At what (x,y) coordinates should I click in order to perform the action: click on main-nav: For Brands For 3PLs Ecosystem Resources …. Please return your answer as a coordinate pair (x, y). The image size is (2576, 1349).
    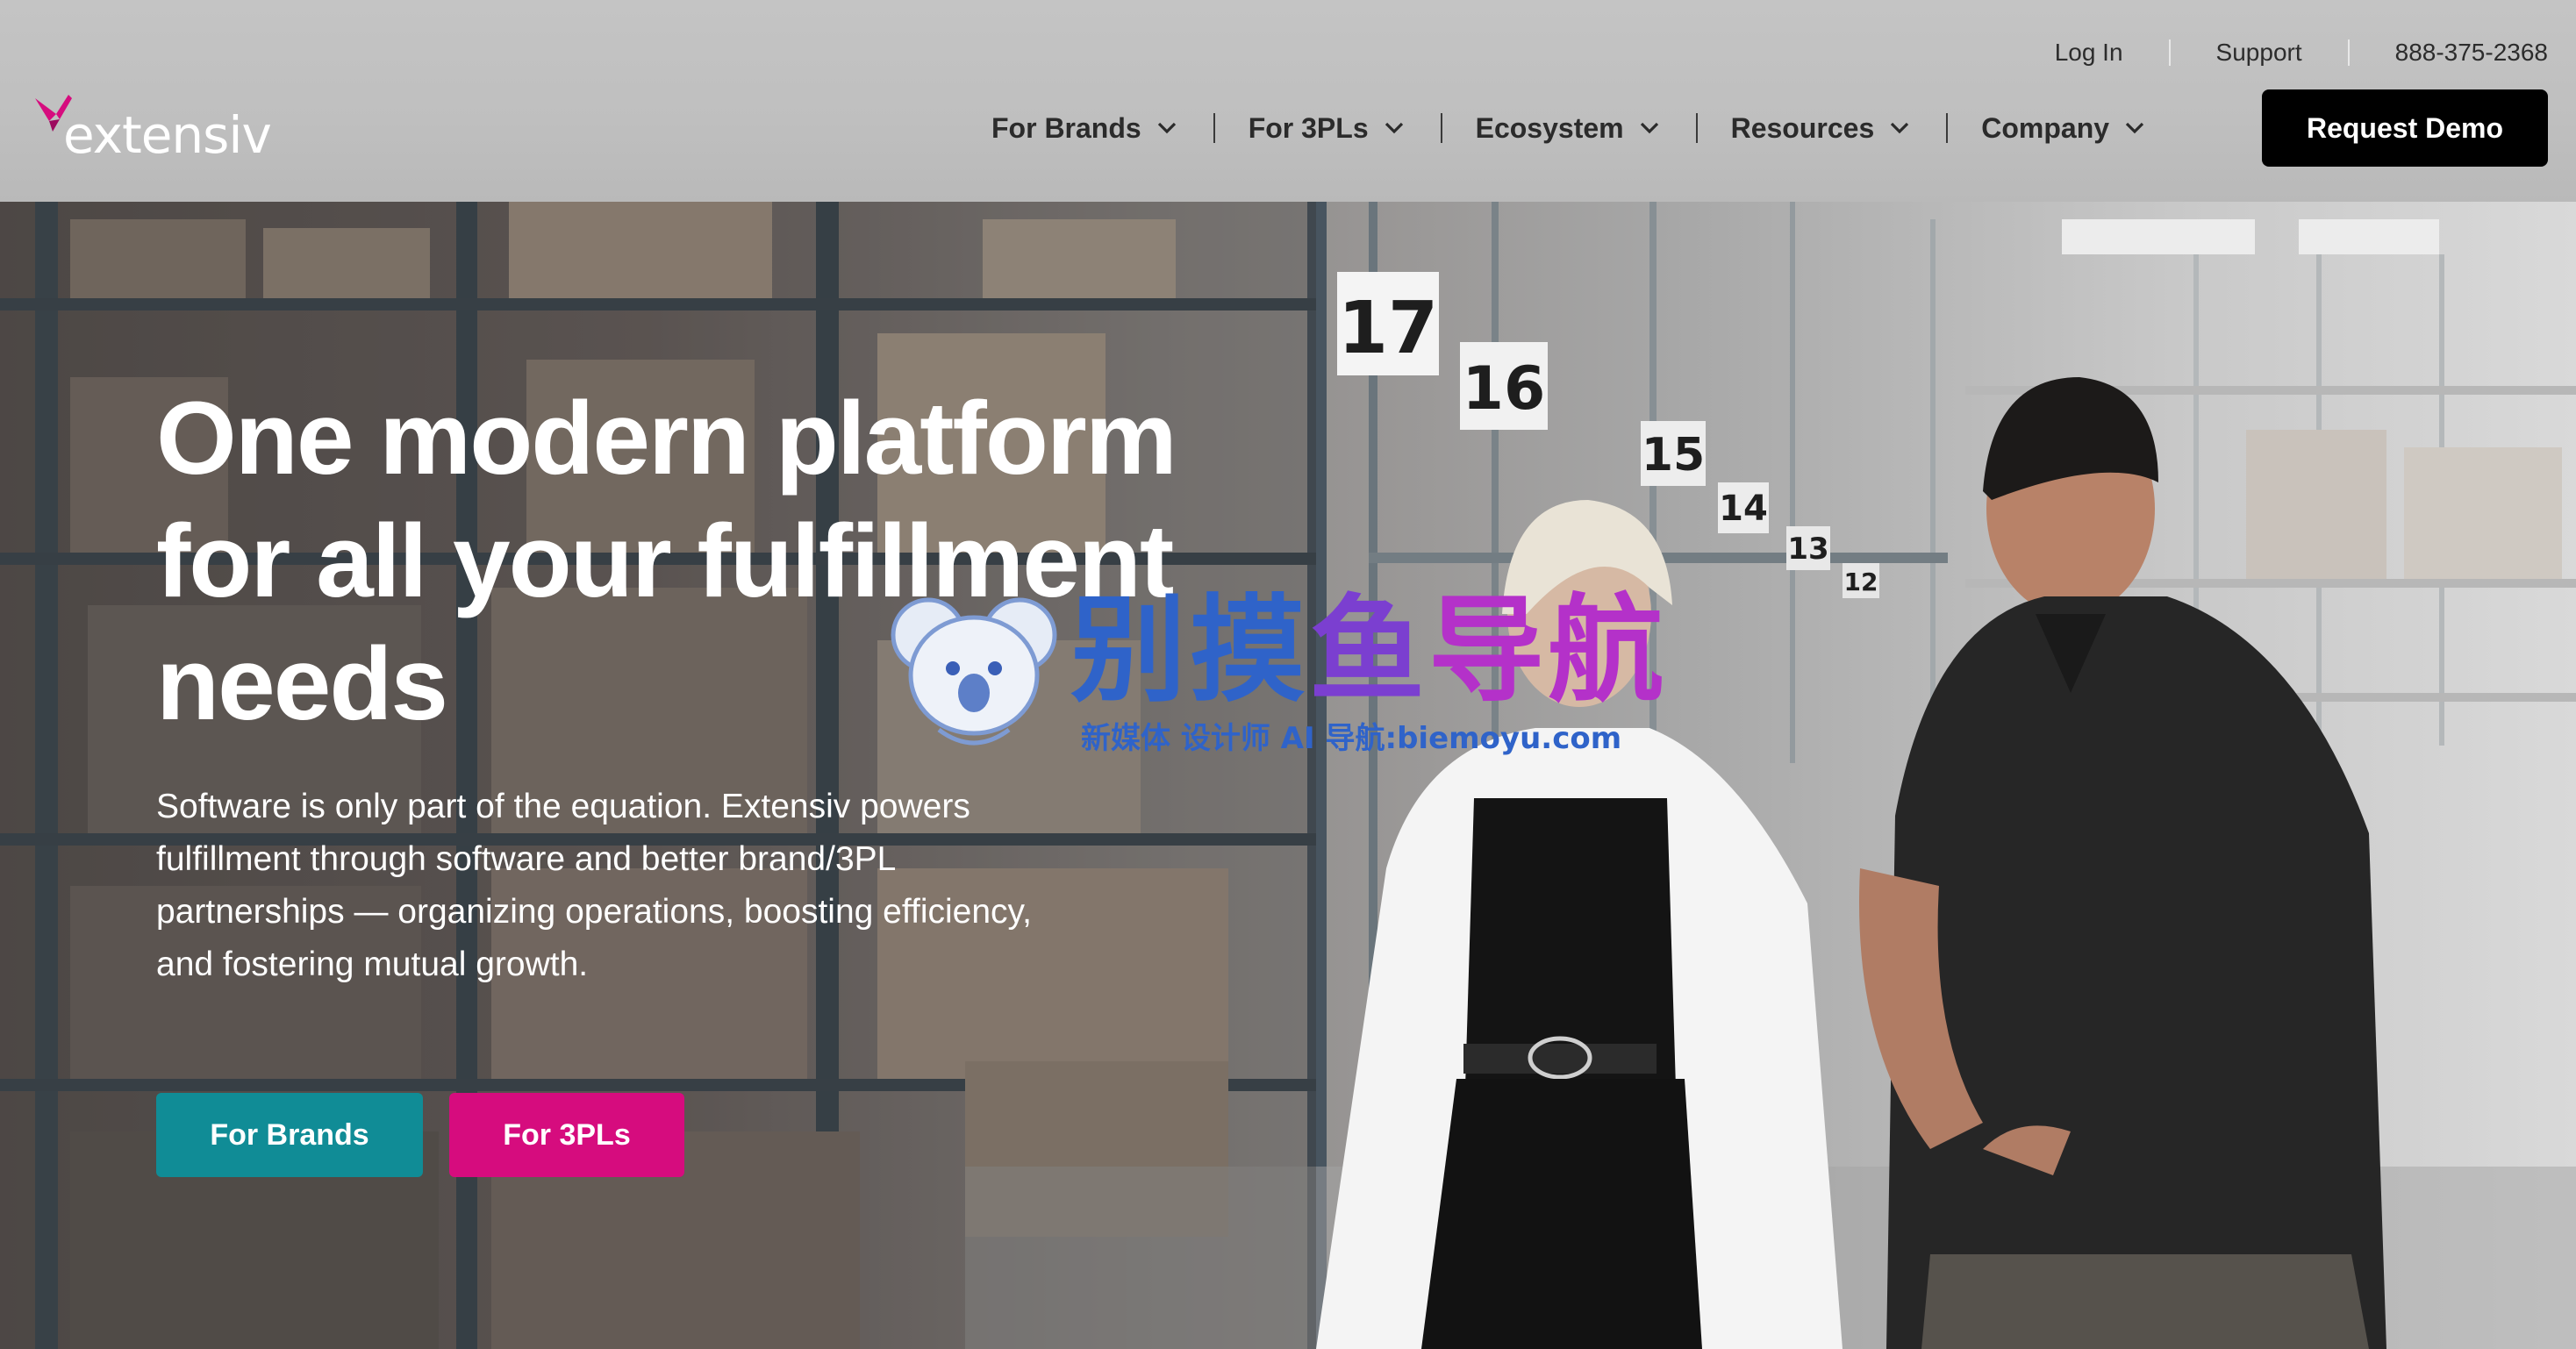
    Looking at the image, I should click on (1567, 128).